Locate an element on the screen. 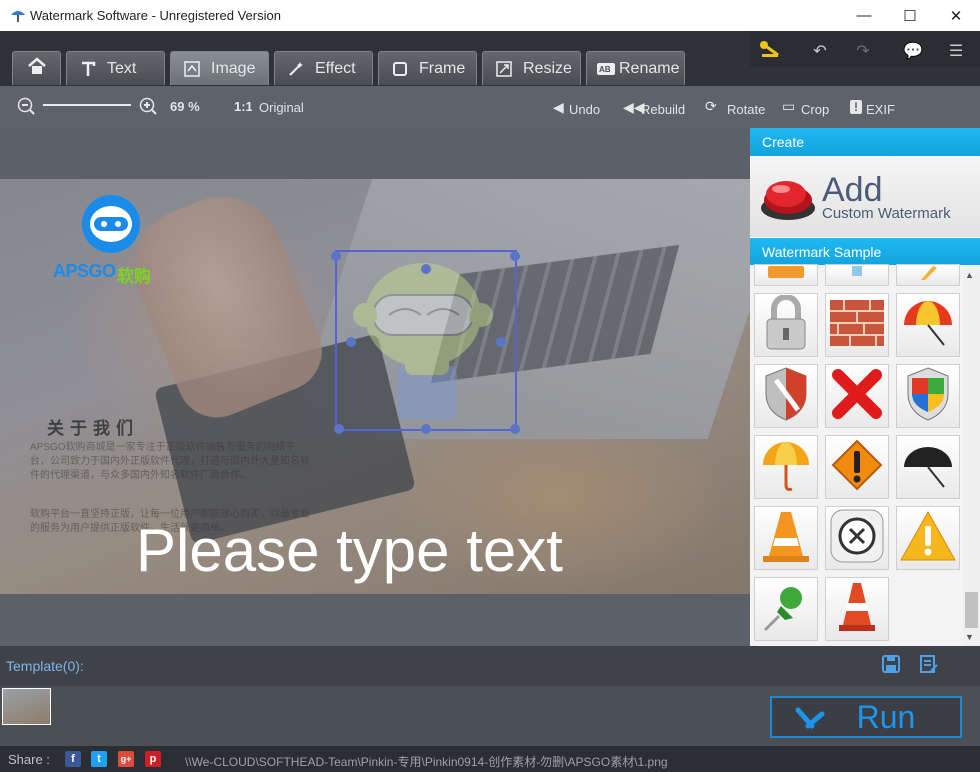  tab-rename: AB Rename is located at coordinates (635, 68).